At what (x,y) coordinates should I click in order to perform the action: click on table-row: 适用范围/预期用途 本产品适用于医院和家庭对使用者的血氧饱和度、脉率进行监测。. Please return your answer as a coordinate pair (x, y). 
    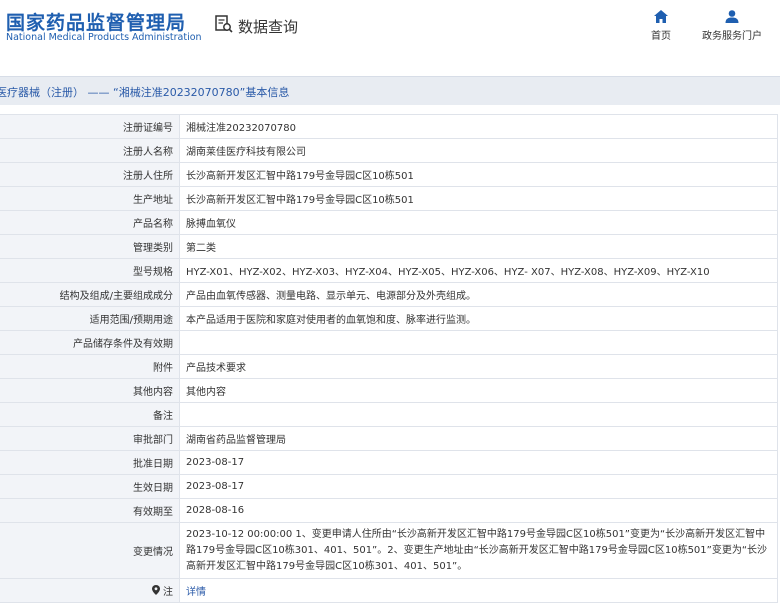
    Looking at the image, I should click on (389, 318).